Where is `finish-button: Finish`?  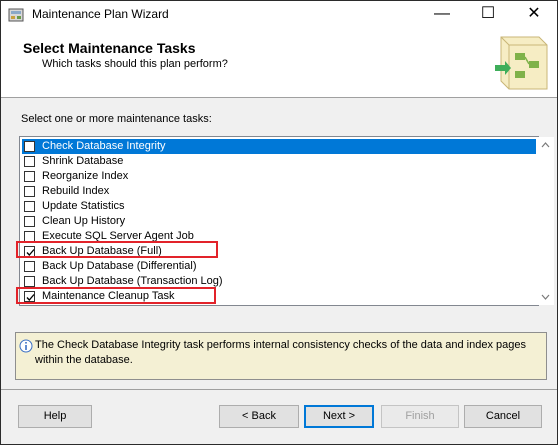 finish-button: Finish is located at coordinates (420, 416).